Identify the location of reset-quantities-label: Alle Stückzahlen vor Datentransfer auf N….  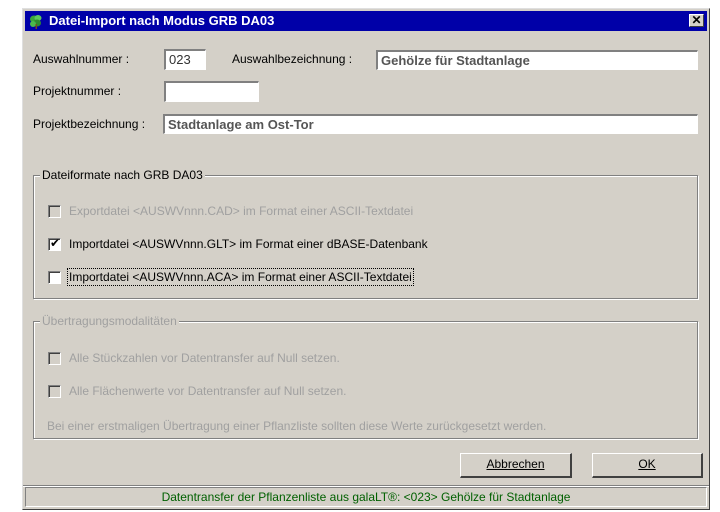
(204, 358).